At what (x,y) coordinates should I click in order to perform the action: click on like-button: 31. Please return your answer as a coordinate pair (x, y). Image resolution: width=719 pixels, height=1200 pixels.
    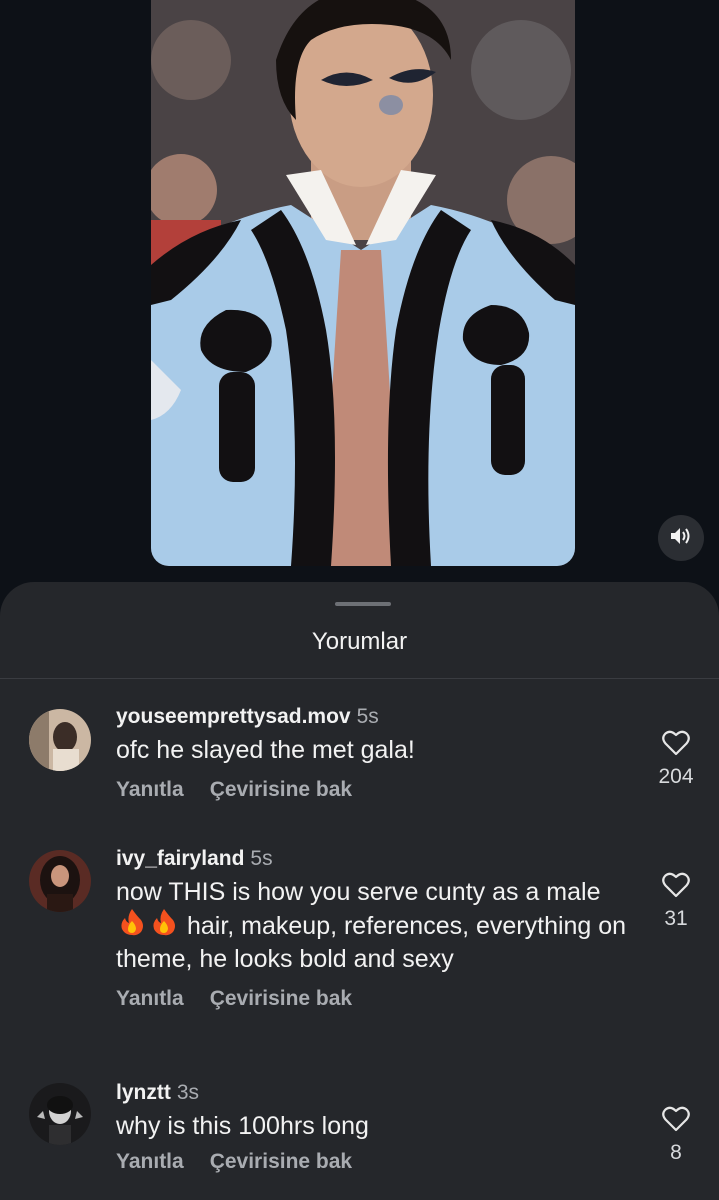
    Looking at the image, I should click on (676, 901).